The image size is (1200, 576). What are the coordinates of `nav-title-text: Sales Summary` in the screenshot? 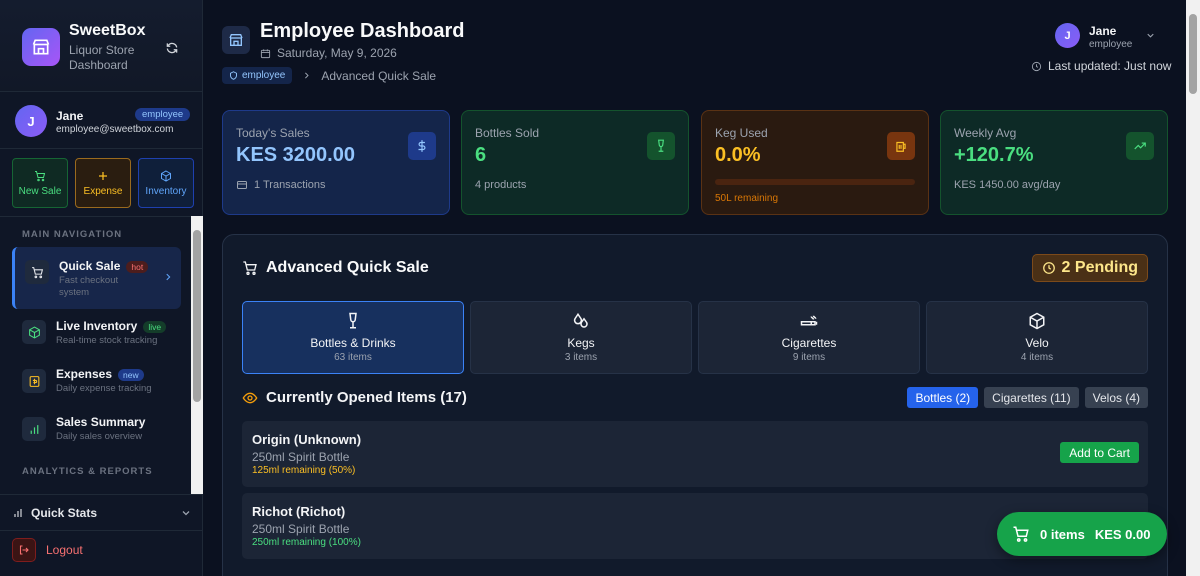 It's located at (101, 422).